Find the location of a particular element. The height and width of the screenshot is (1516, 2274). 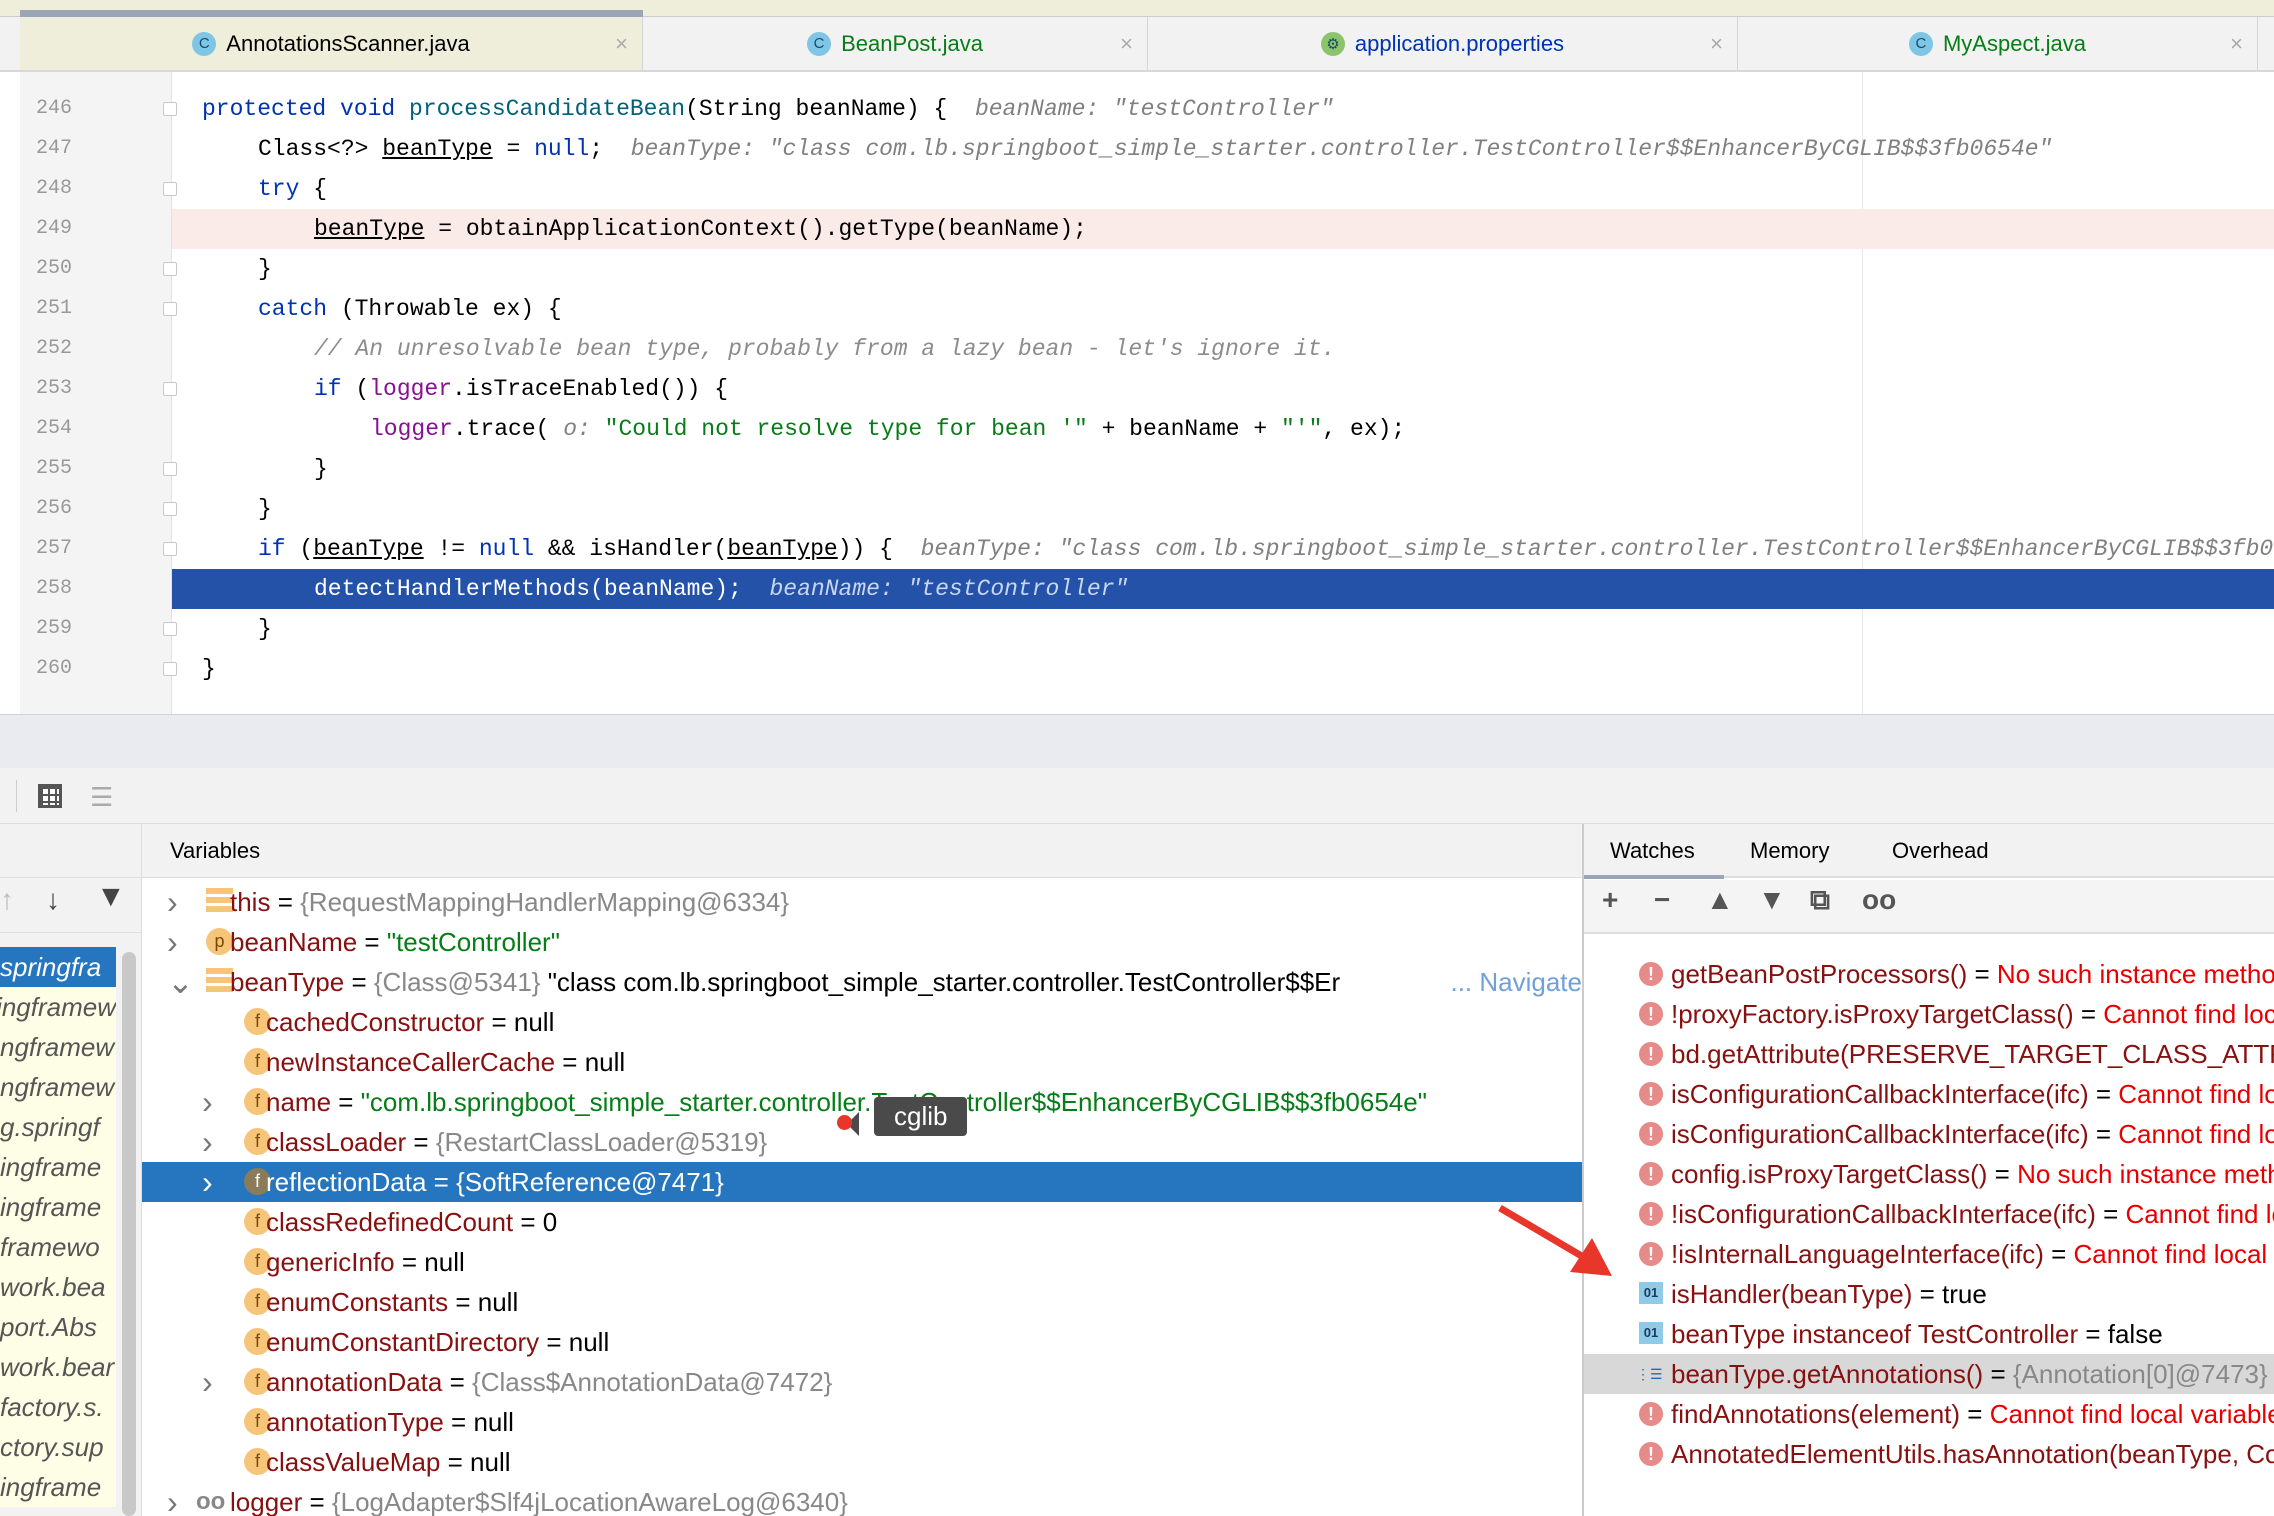

restore-layout-icon: ☰ is located at coordinates (101, 797).